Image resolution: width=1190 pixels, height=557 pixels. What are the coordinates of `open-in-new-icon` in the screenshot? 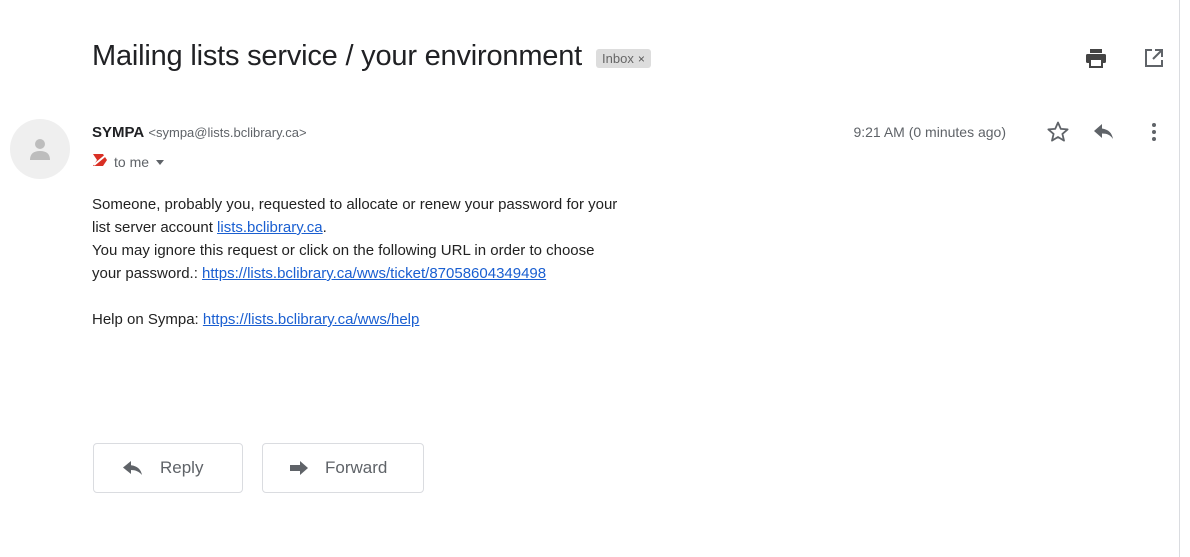 It's located at (1154, 58).